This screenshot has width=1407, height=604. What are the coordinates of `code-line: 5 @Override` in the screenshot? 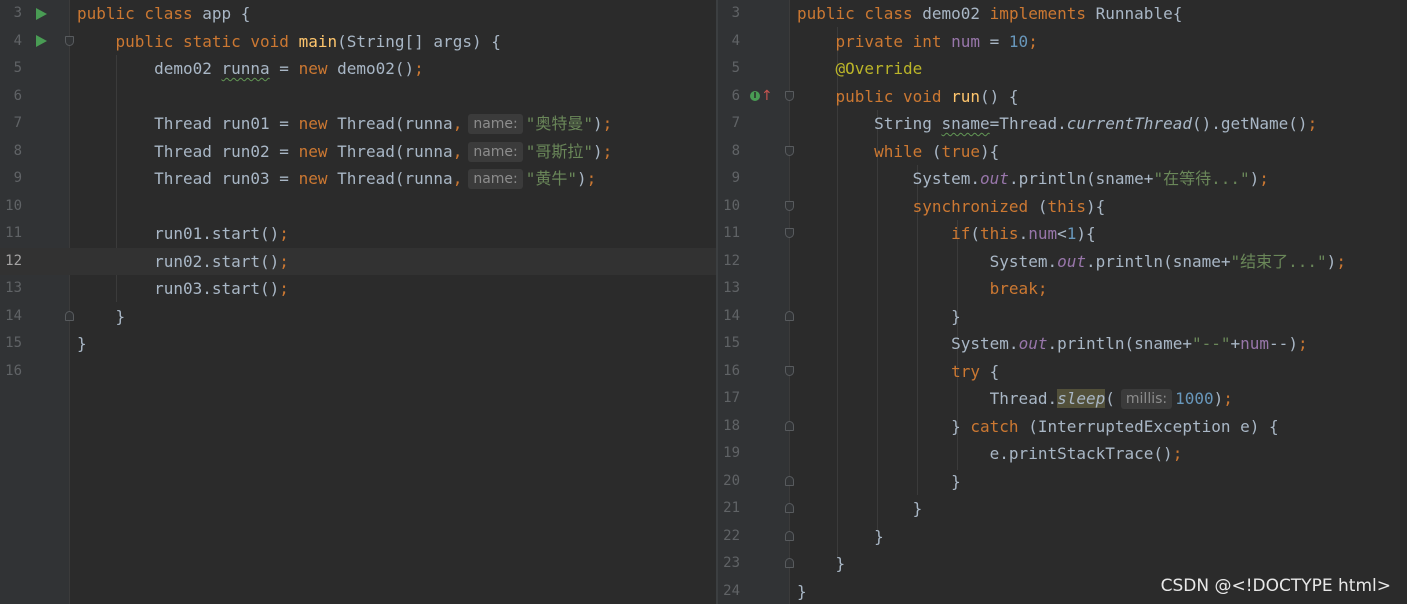 It's located at (1062, 69).